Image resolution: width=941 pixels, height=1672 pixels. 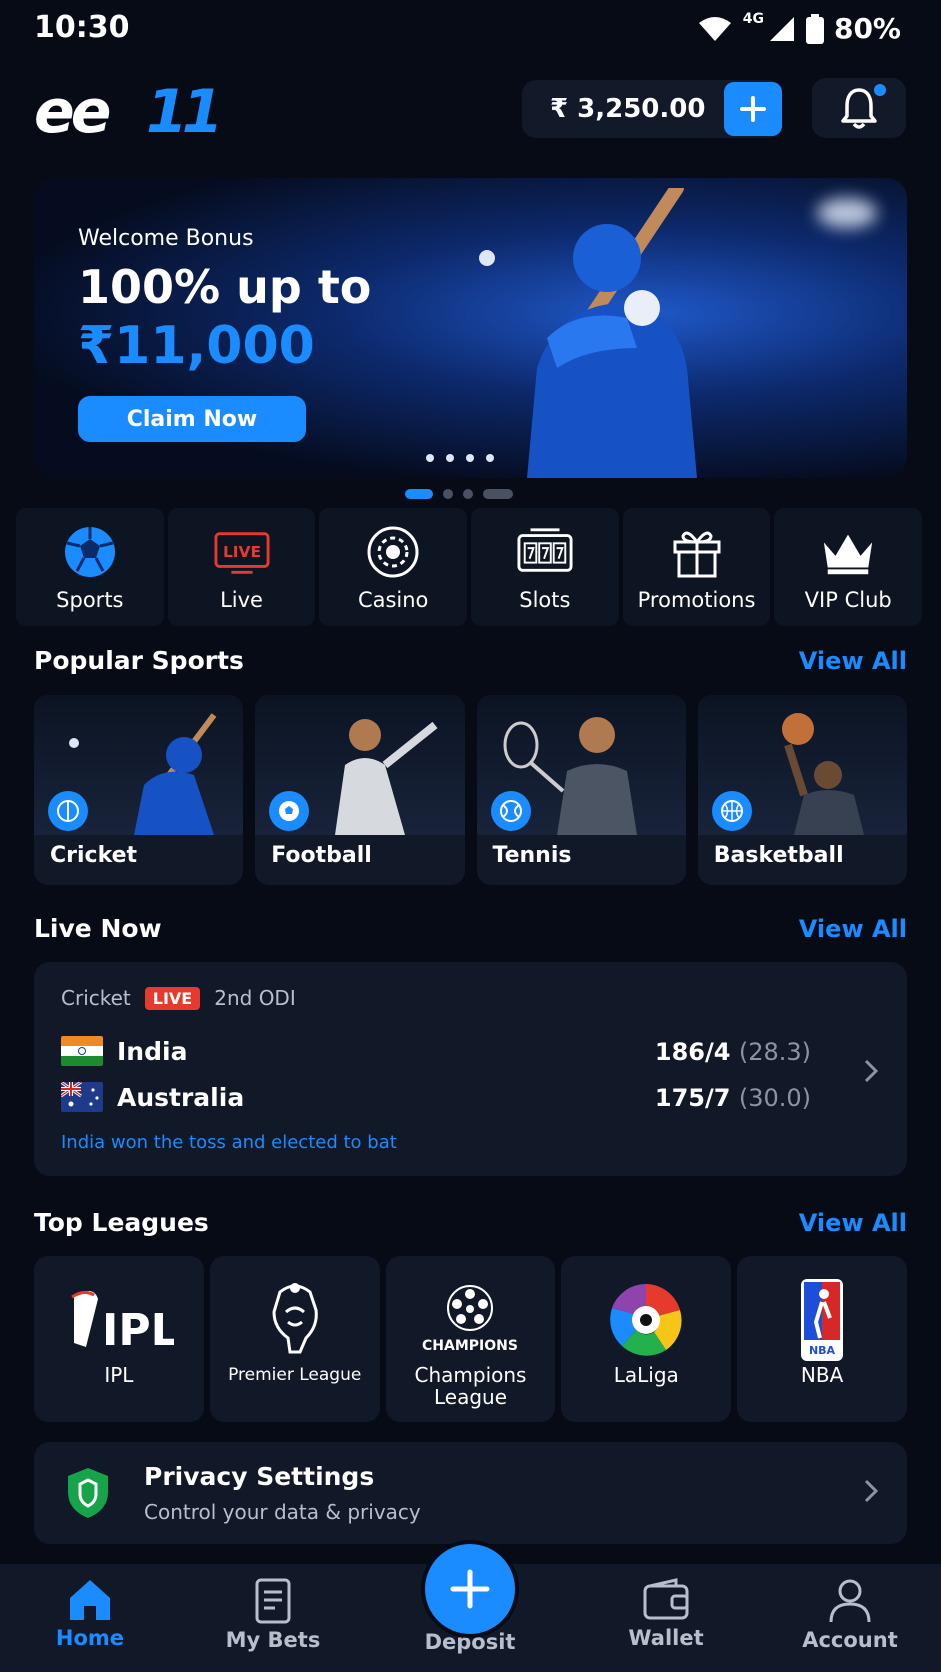 I want to click on team-name: Australia, so click(x=181, y=1097).